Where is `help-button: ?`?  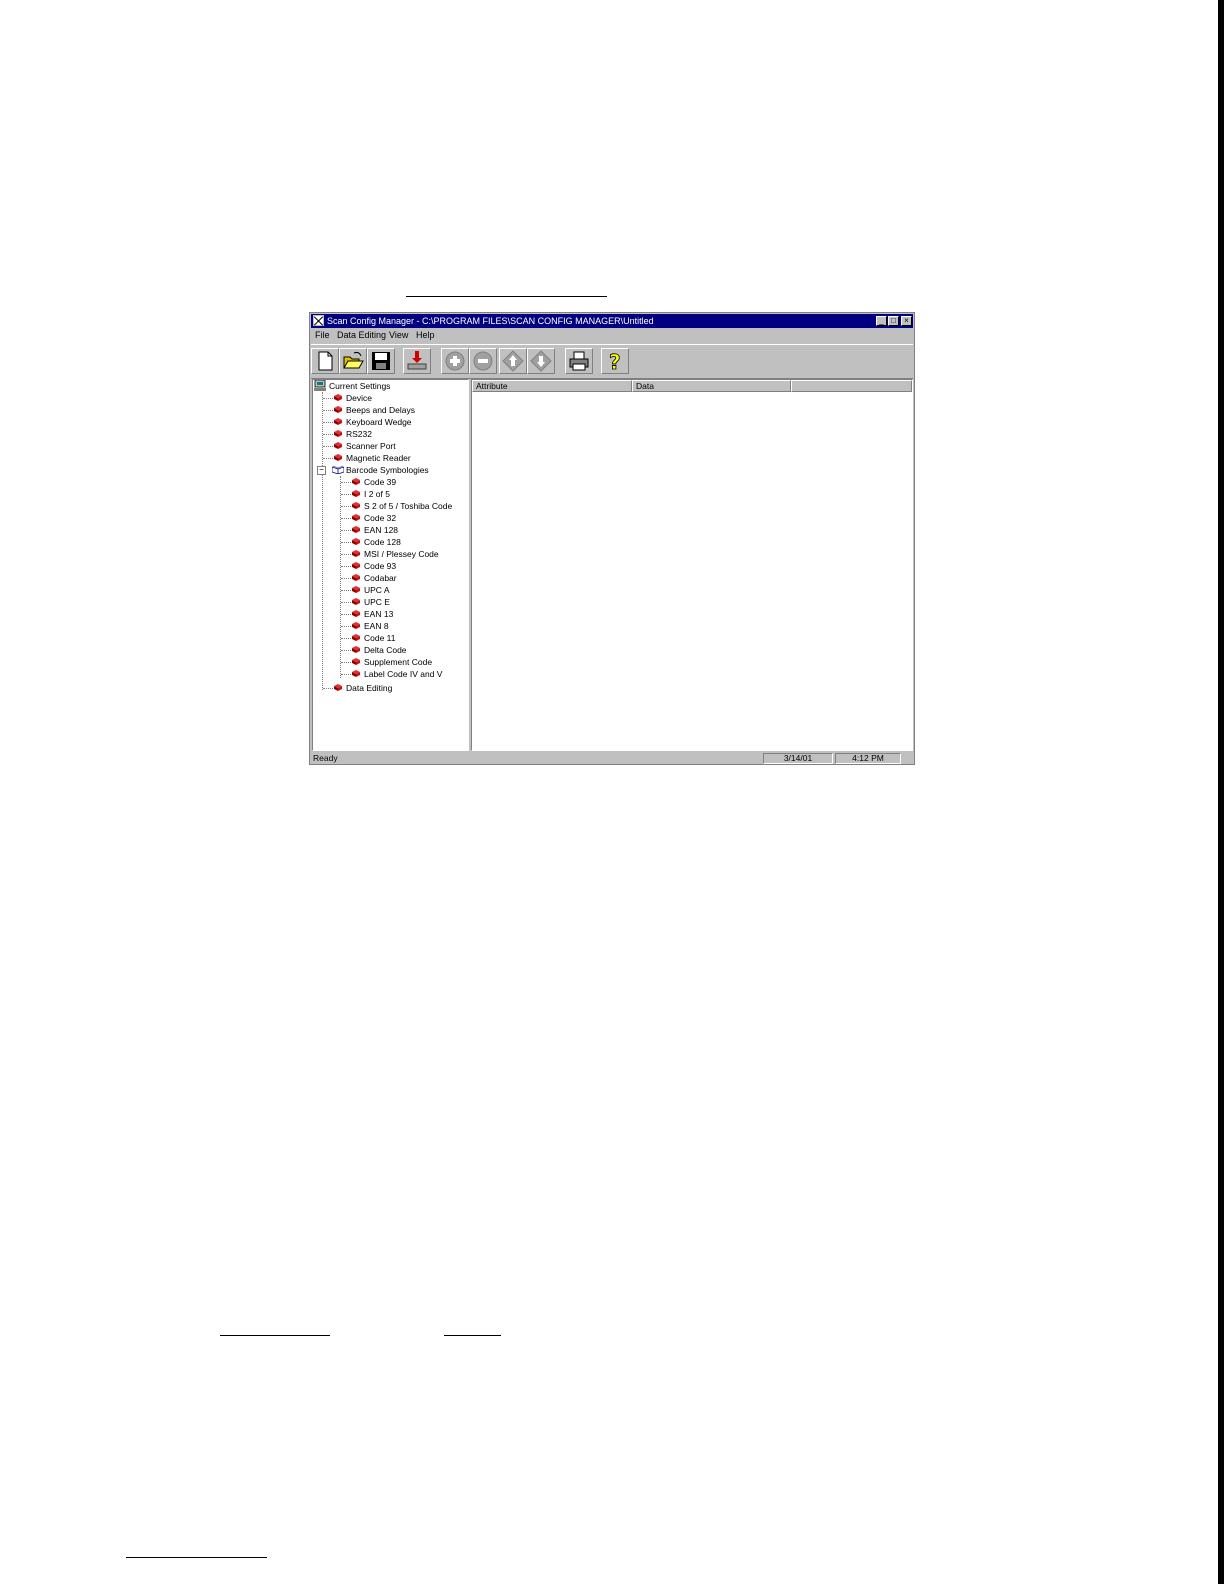 help-button: ? is located at coordinates (615, 361).